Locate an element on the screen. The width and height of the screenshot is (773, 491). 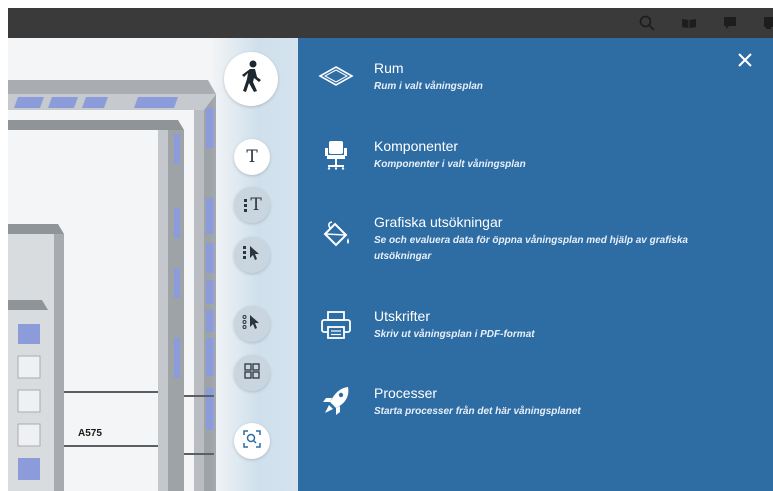
multi-select-tool-button is located at coordinates (252, 324).